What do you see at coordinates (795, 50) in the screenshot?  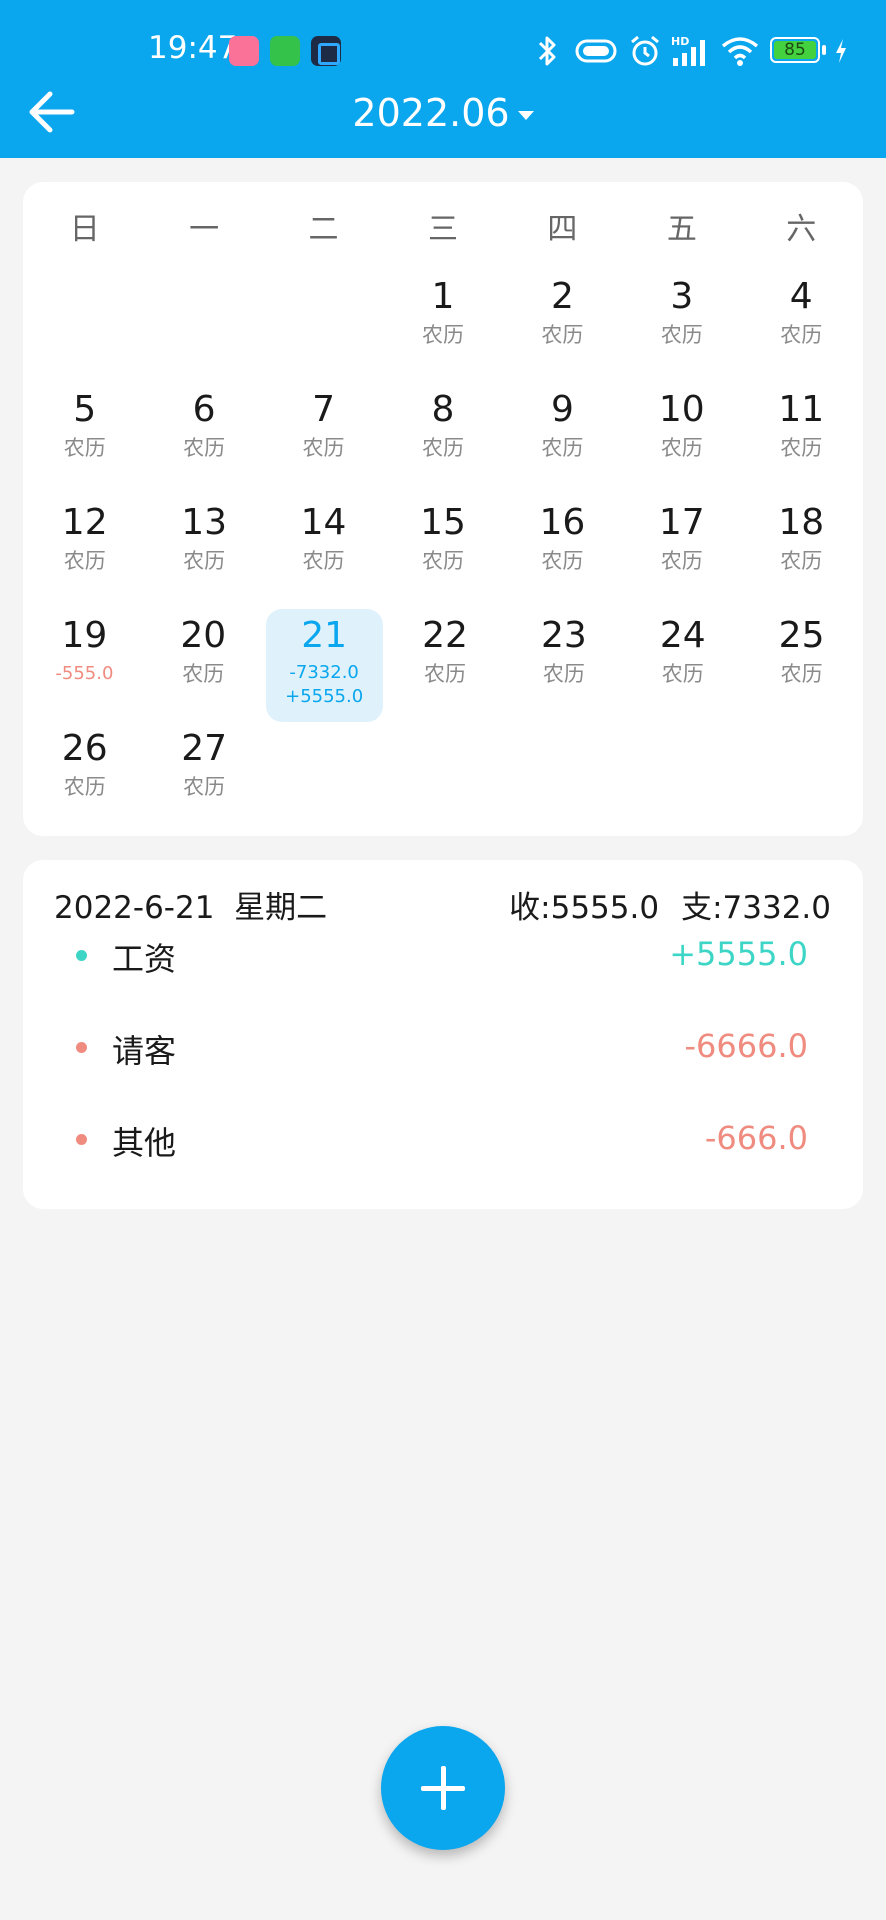 I see `battery-icon: 85` at bounding box center [795, 50].